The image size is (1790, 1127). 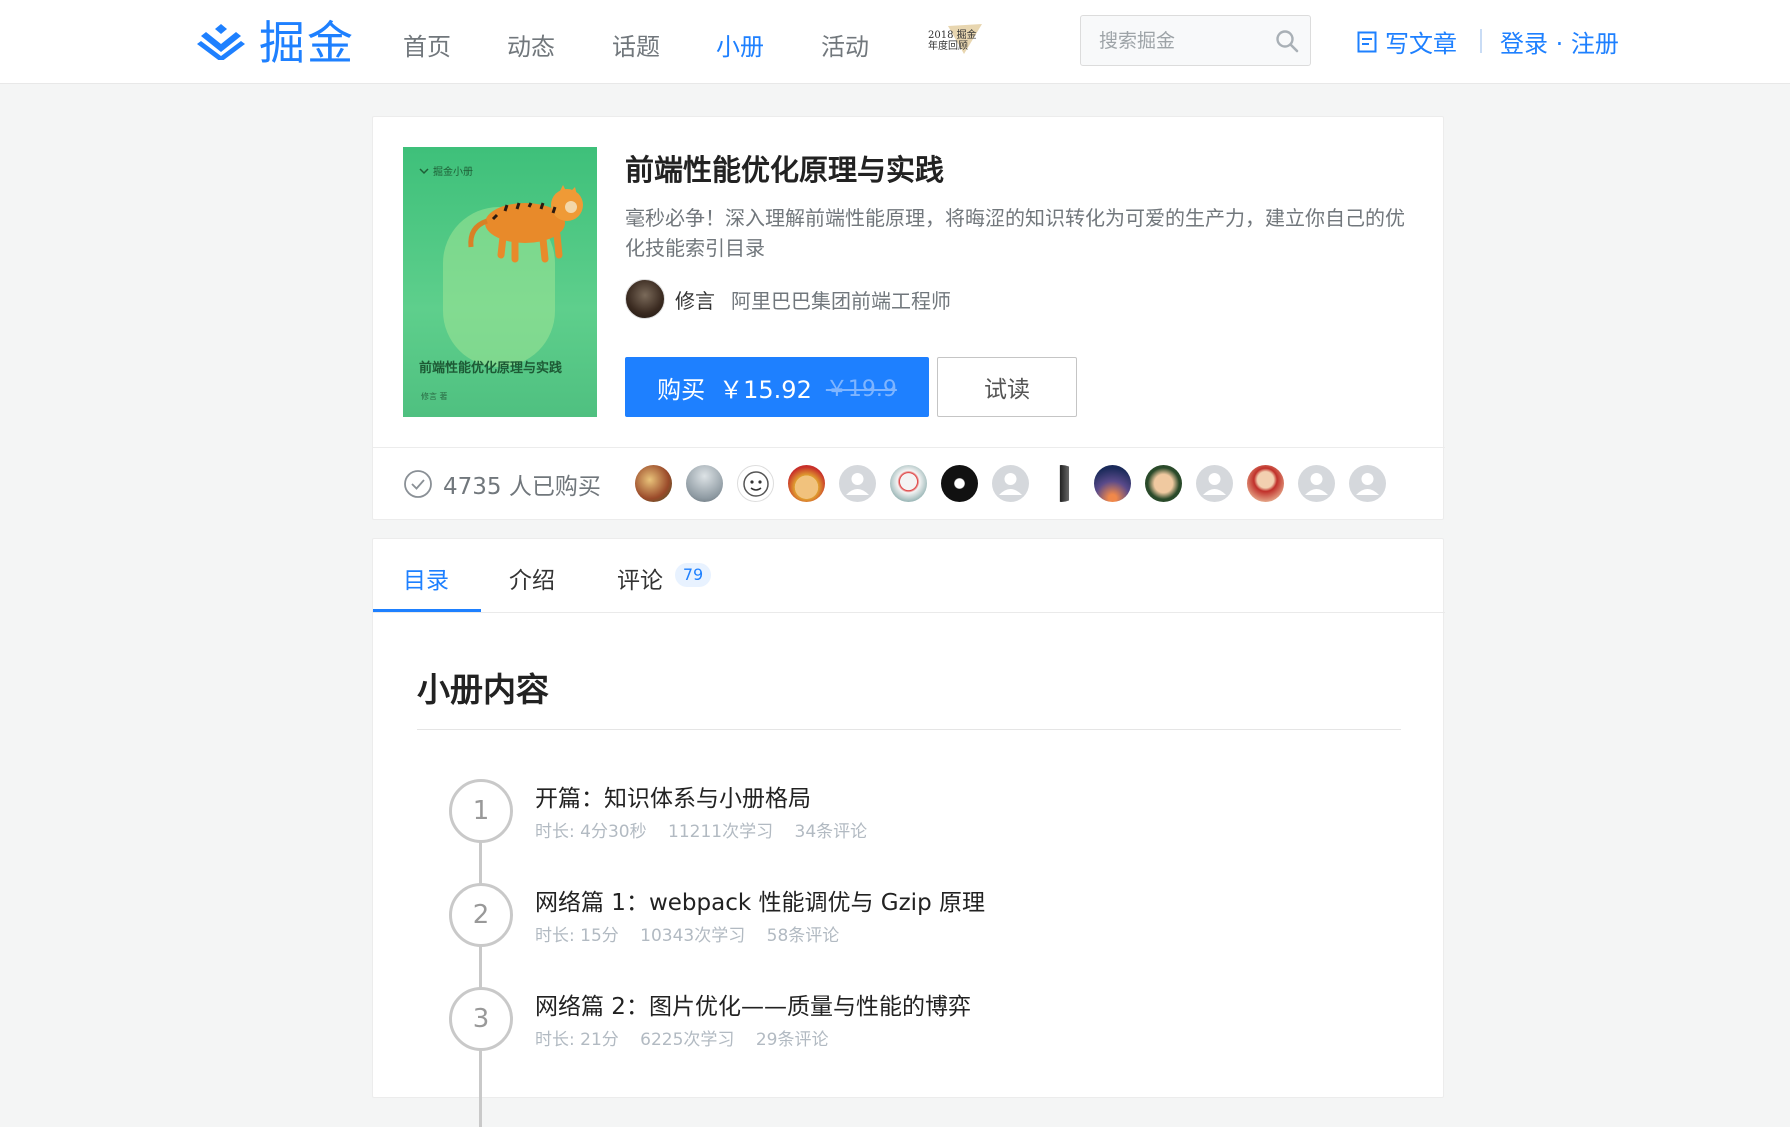 I want to click on tab-bar: 目录 介绍 评论 79, so click(x=909, y=576).